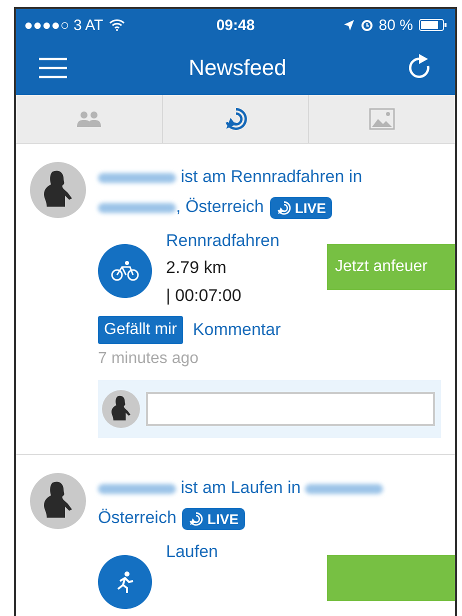 Image resolution: width=462 pixels, height=616 pixels. I want to click on distance-value: 2.79 km, so click(197, 268).